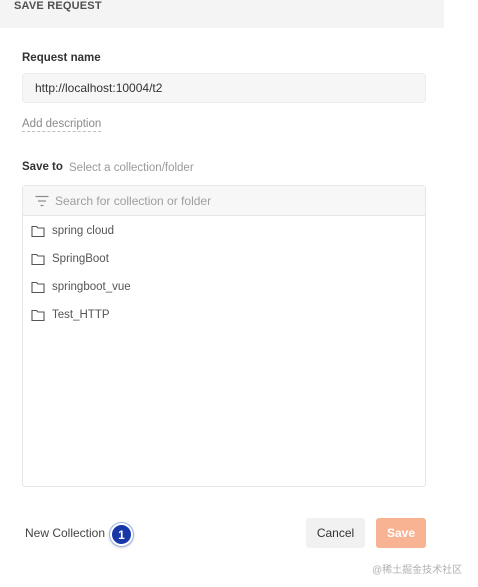 Image resolution: width=478 pixels, height=587 pixels. Describe the element at coordinates (224, 259) in the screenshot. I see `collection-item-springboot: SpringBoot` at that location.